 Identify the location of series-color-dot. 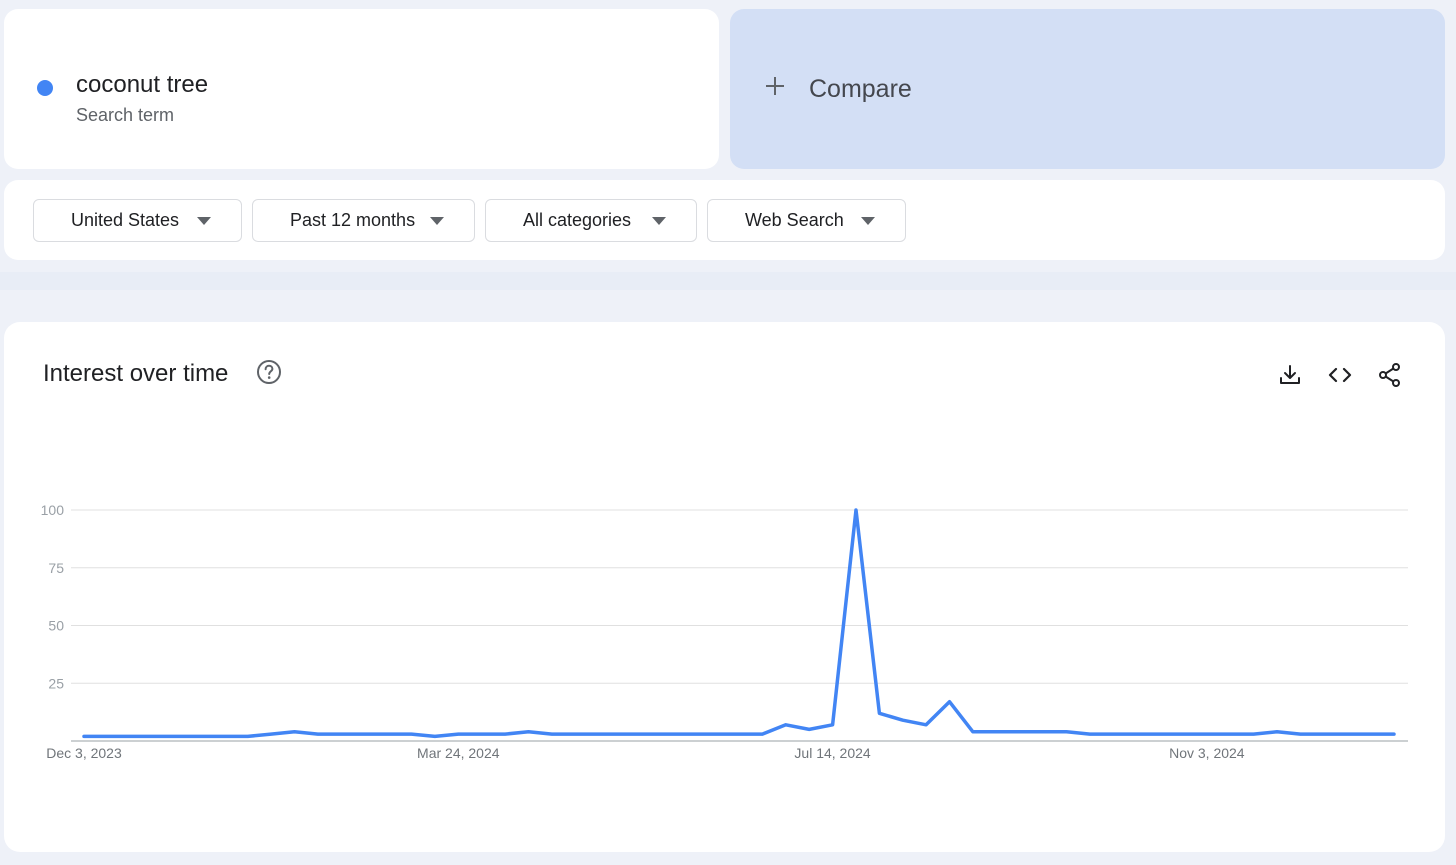
(45, 88).